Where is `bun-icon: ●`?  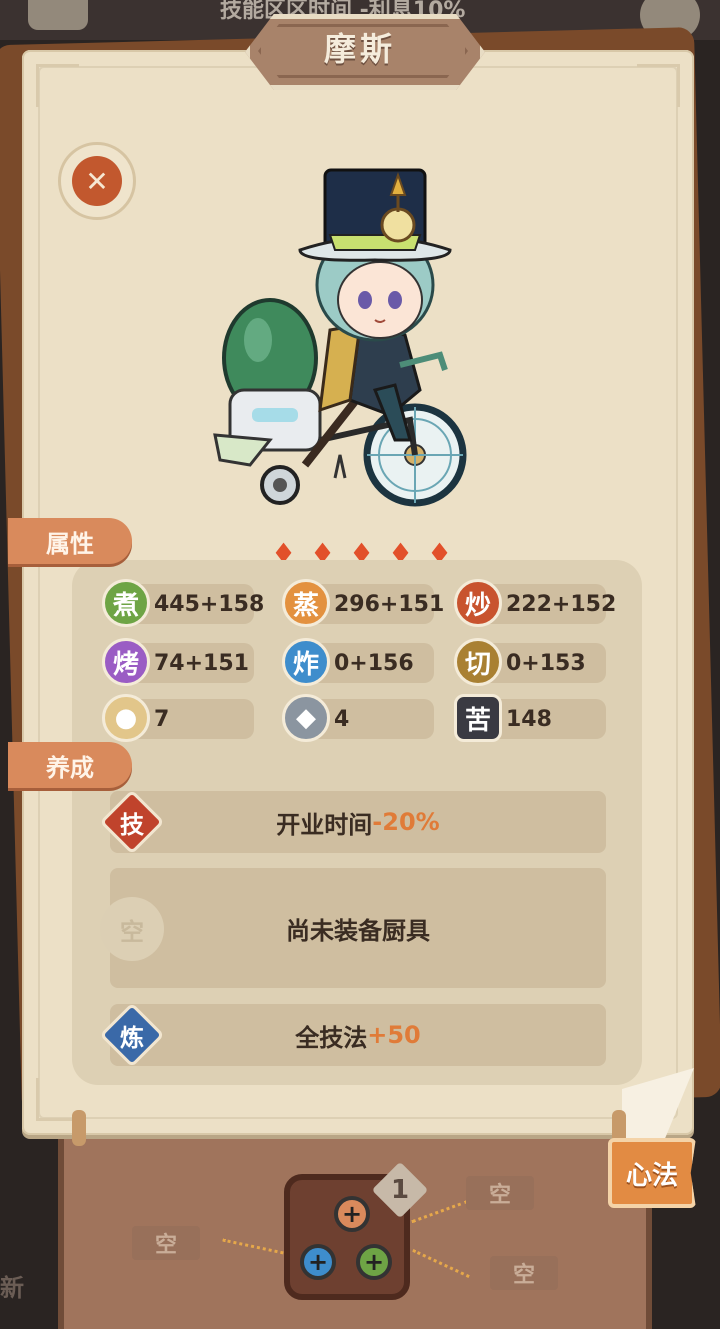
bun-icon: ● is located at coordinates (126, 718).